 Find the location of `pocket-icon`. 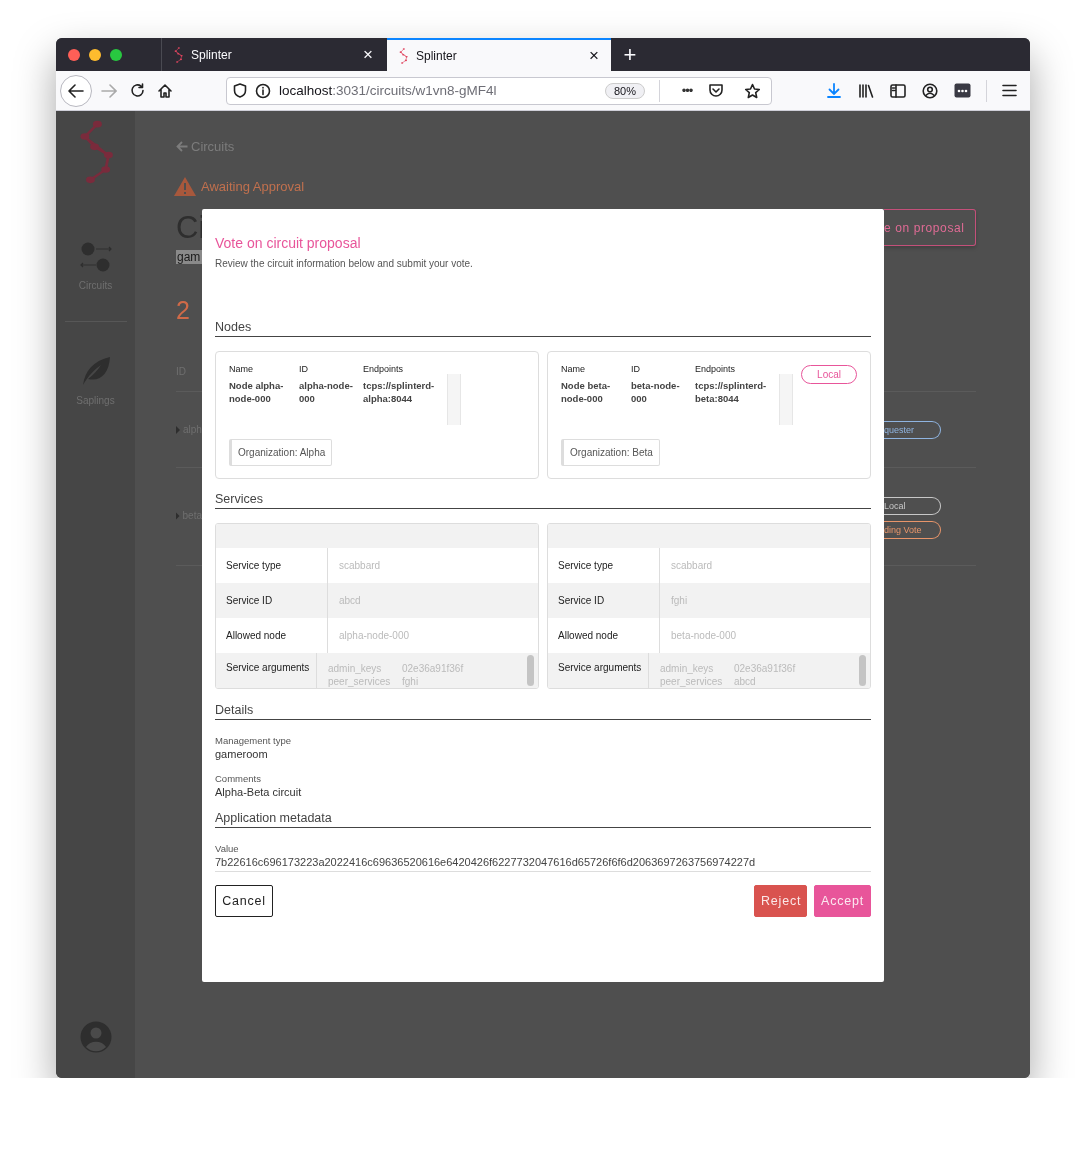

pocket-icon is located at coordinates (716, 90).